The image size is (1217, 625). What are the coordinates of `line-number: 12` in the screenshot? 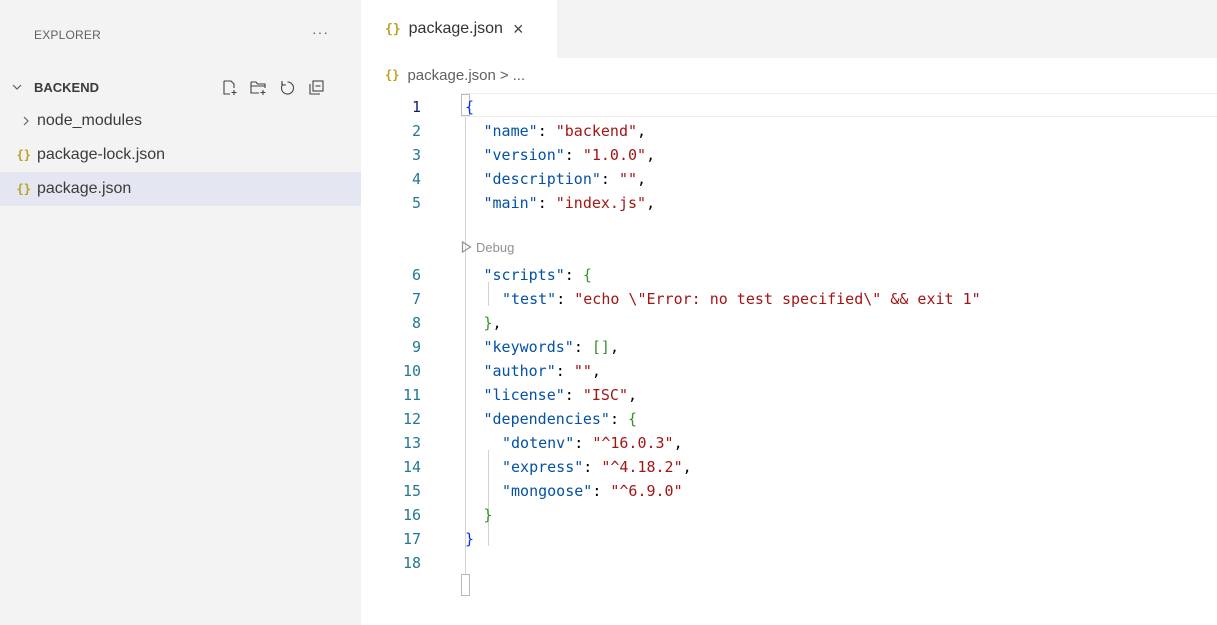 It's located at (411, 419).